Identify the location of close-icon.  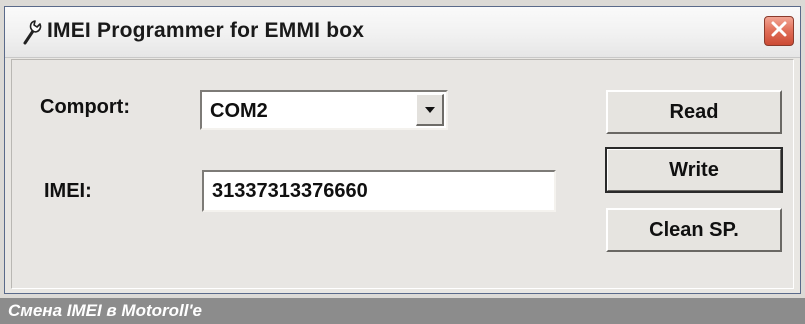
(779, 31).